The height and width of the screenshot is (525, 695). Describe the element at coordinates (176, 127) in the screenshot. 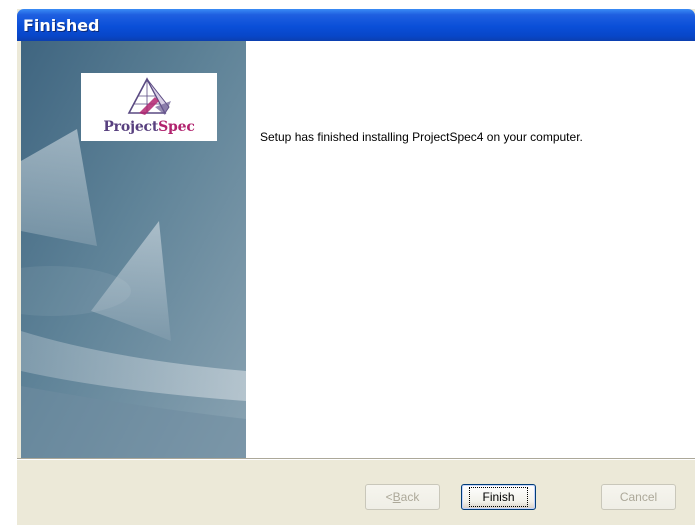

I see `logo-text-spec: Spec` at that location.